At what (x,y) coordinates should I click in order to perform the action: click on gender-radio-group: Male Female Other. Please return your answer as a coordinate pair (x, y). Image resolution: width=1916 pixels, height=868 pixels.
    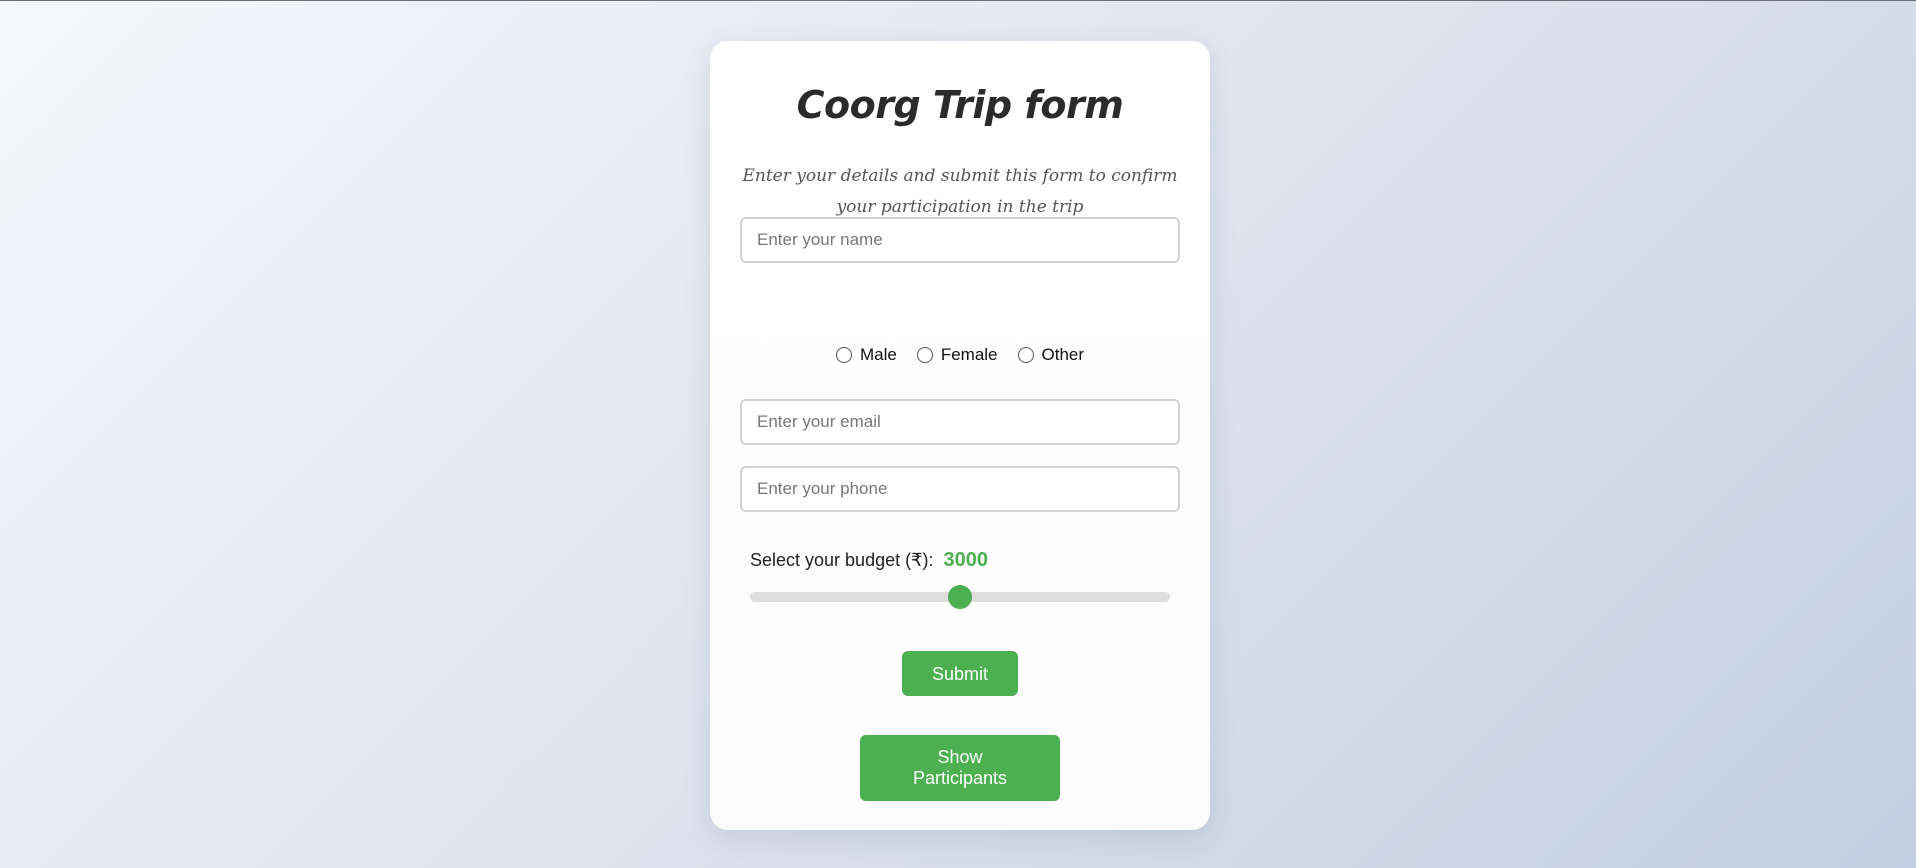
    Looking at the image, I should click on (960, 355).